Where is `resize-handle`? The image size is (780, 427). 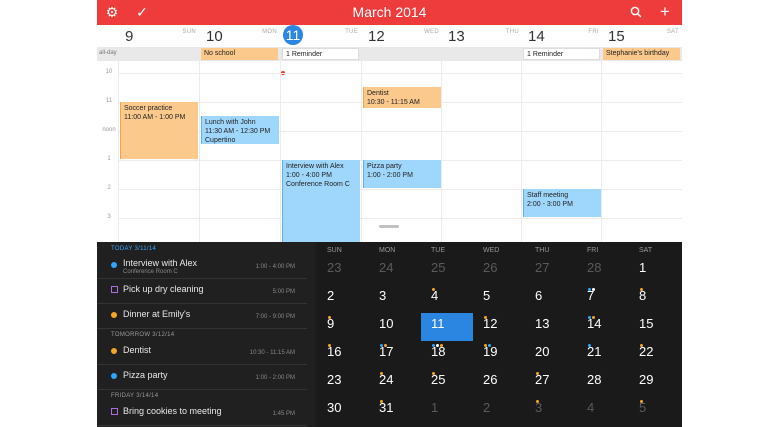 resize-handle is located at coordinates (389, 226).